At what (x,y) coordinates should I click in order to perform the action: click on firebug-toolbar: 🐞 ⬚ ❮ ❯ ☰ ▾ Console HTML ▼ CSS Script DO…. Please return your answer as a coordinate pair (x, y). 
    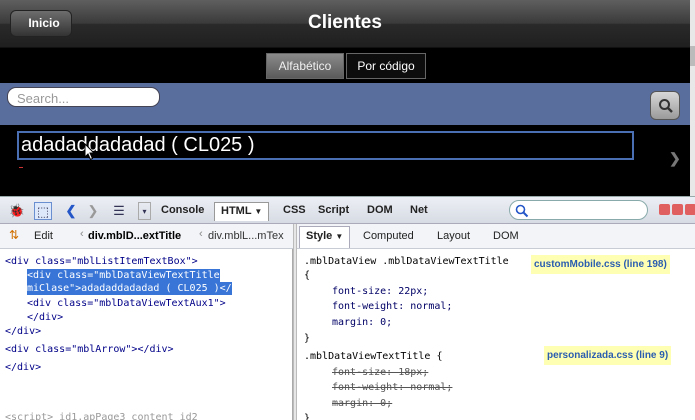
    Looking at the image, I should click on (347, 210).